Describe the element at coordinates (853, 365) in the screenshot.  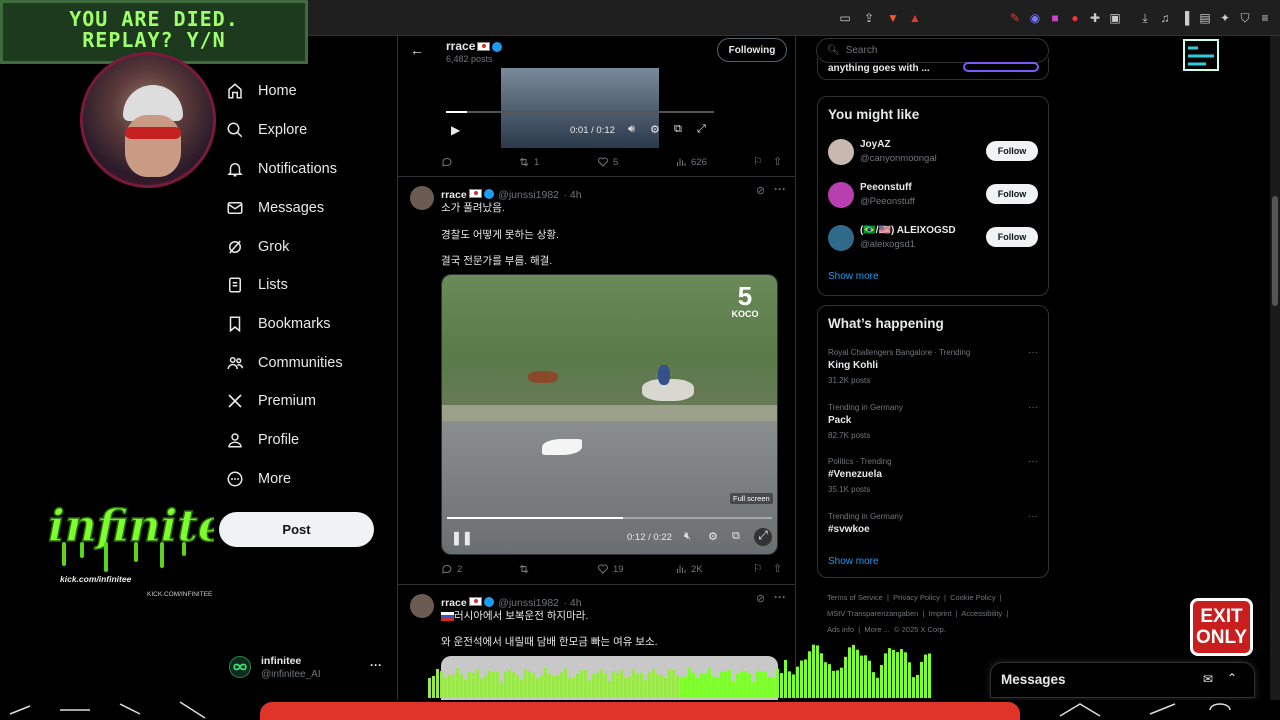
I see `trend-title: King Kohli` at that location.